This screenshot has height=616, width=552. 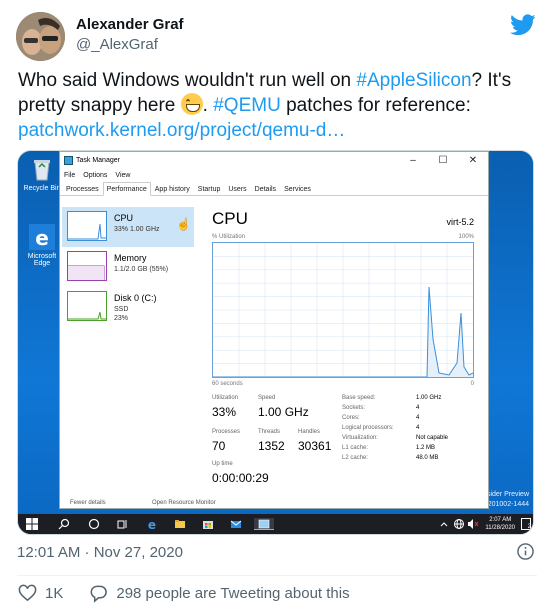 What do you see at coordinates (82, 188) in the screenshot?
I see `tab-processes: Processes` at bounding box center [82, 188].